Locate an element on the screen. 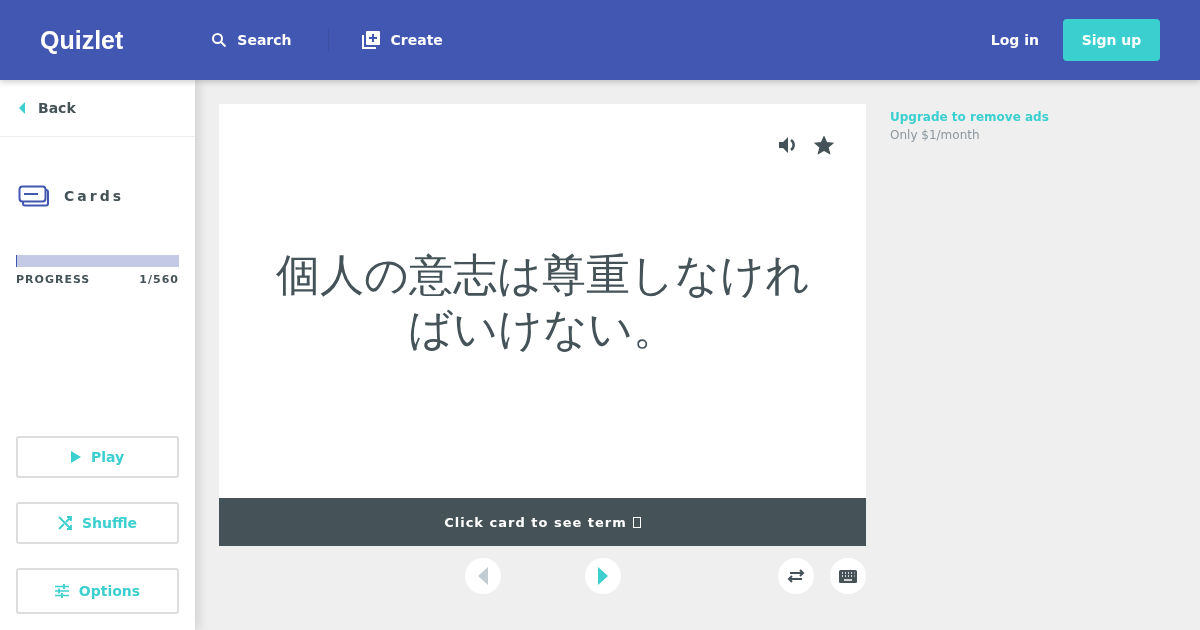 The width and height of the screenshot is (1200, 630). back-caret-icon is located at coordinates (22, 108).